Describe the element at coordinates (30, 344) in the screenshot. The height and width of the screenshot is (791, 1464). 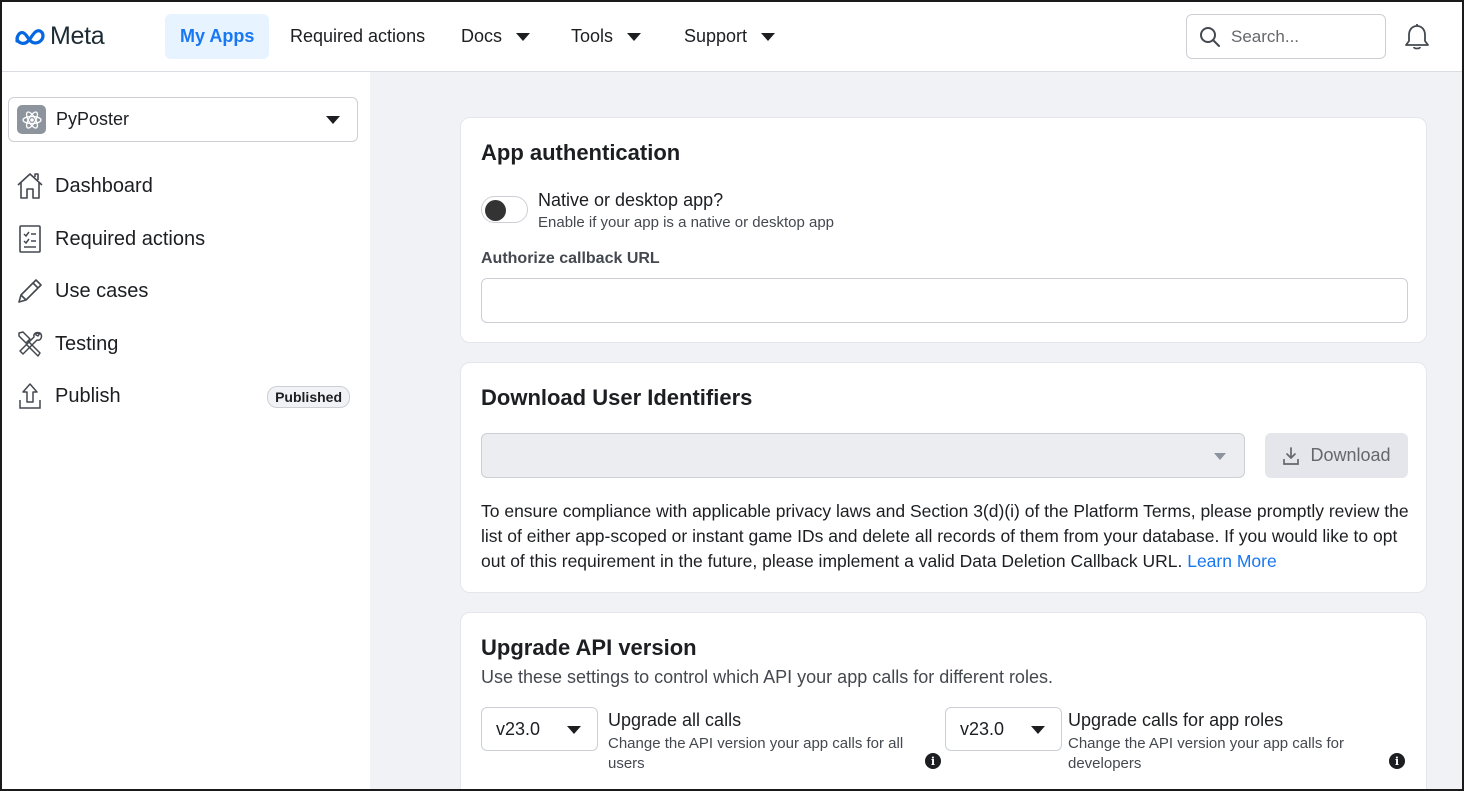
I see `tools-icon` at that location.